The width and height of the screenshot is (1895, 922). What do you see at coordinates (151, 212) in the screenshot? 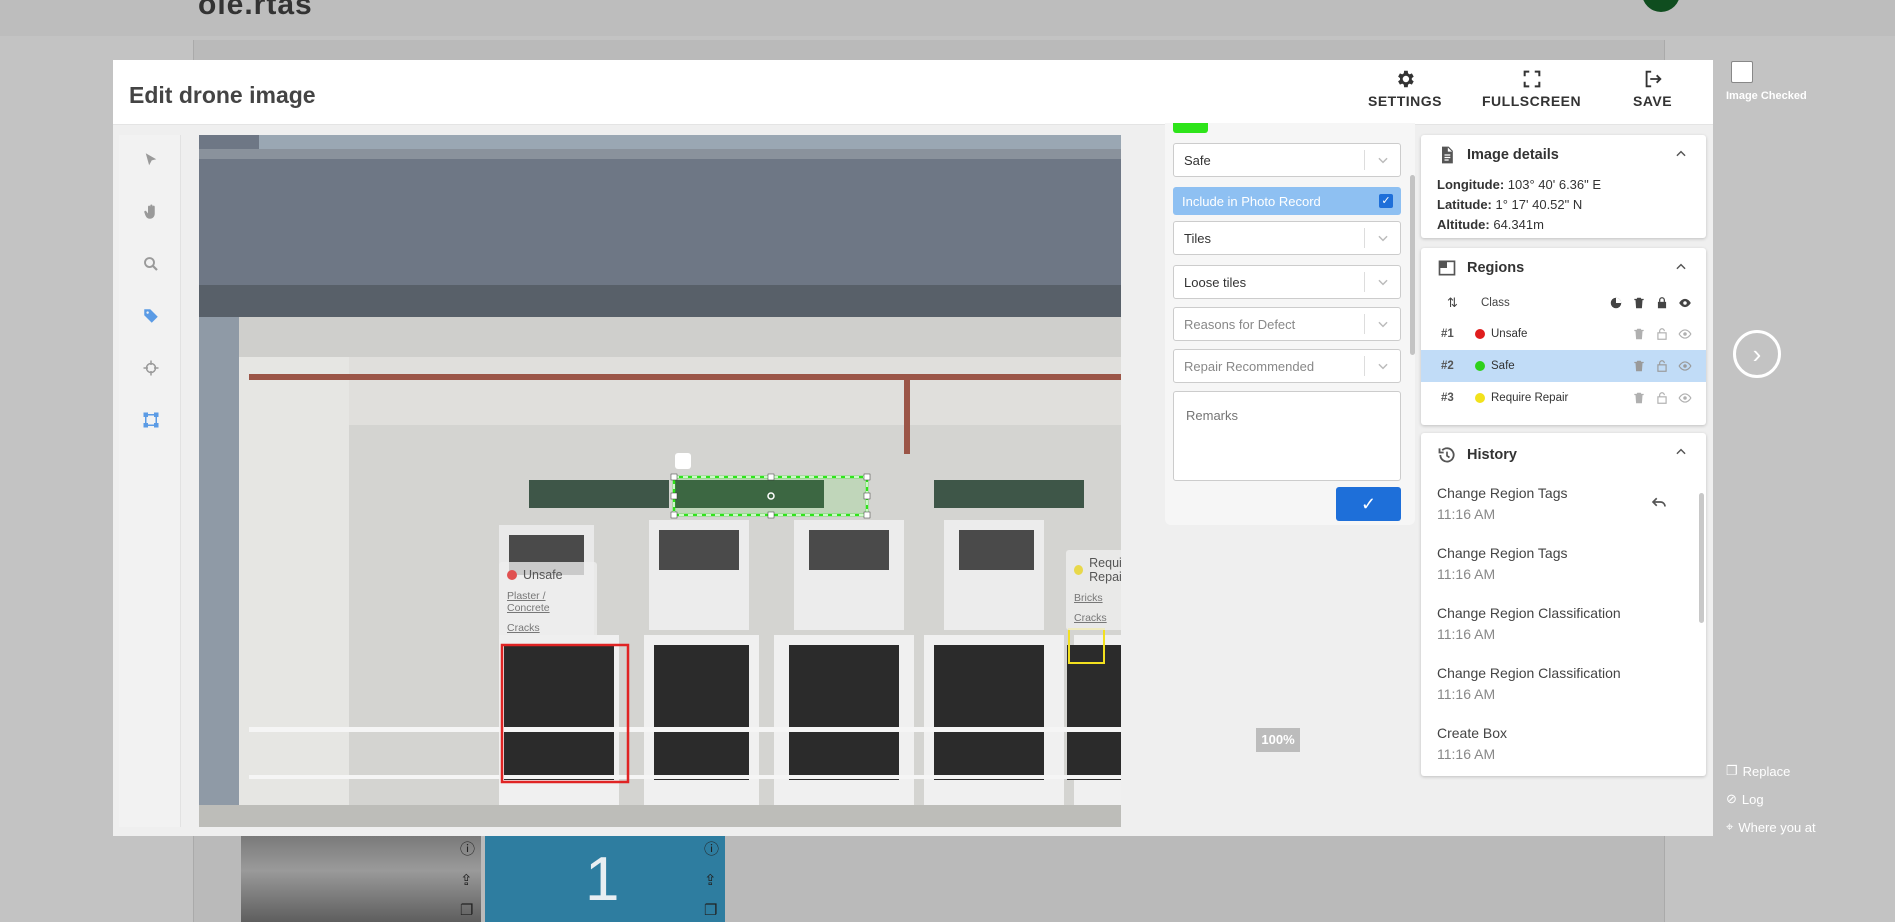
I see `pan-hand-icon` at bounding box center [151, 212].